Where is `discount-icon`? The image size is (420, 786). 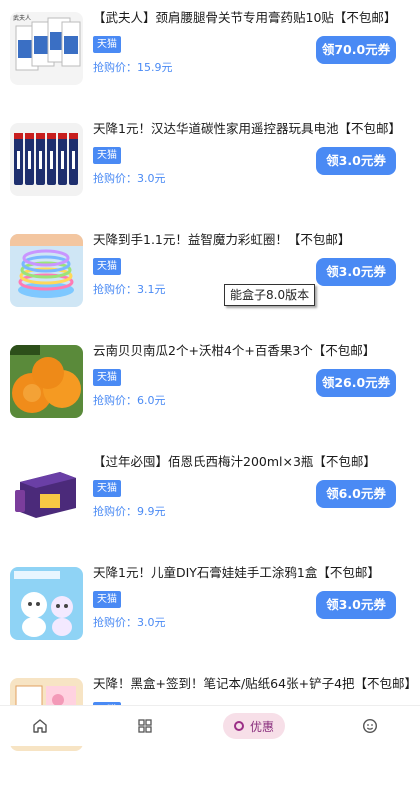 discount-icon is located at coordinates (239, 726).